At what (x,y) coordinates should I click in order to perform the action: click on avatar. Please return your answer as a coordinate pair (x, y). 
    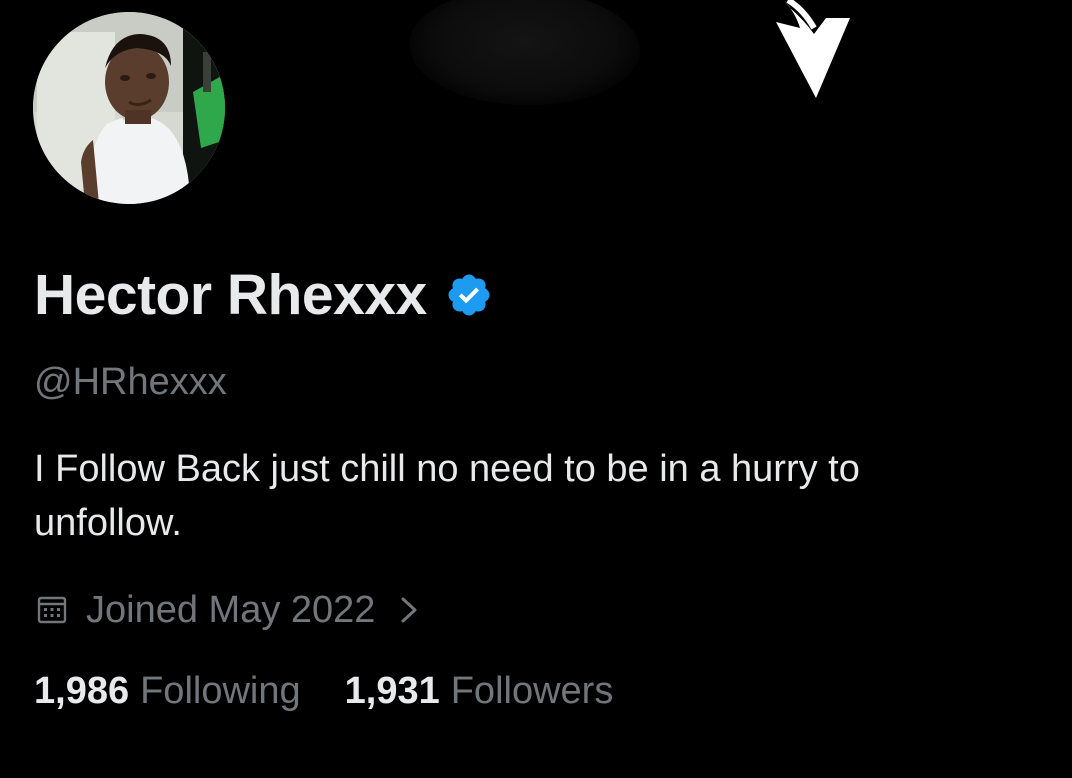
    Looking at the image, I should click on (129, 108).